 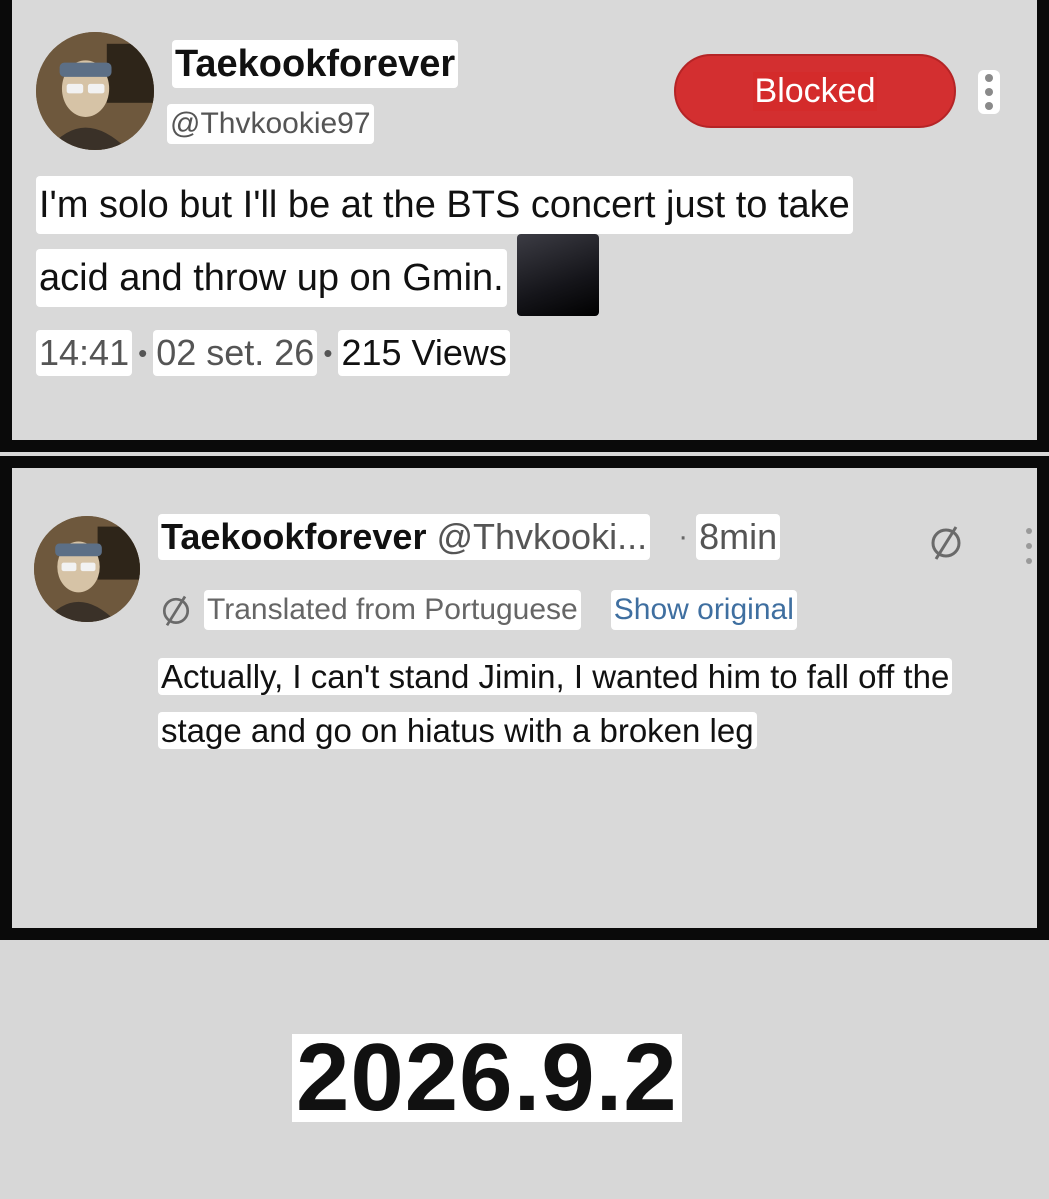 I want to click on post-time: 8min, so click(x=738, y=537).